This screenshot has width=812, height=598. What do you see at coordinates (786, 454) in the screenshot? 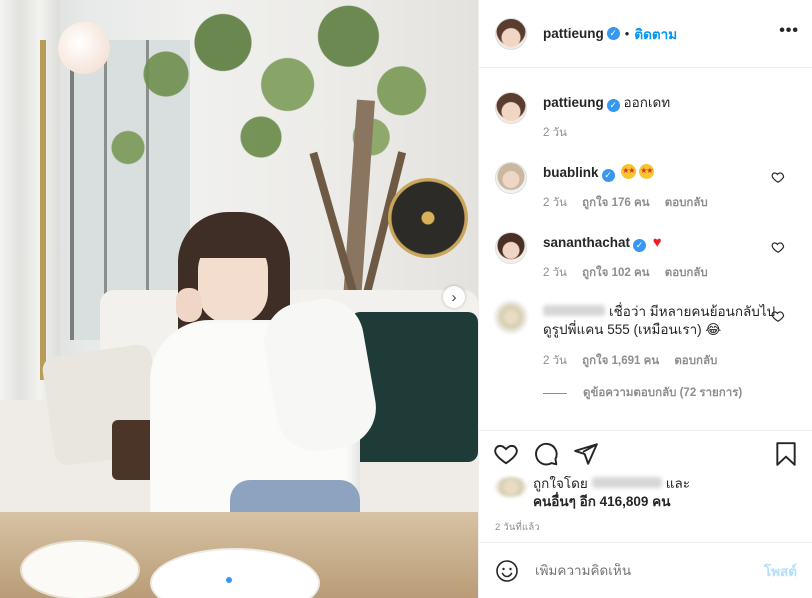
I see `bookmark-icon` at bounding box center [786, 454].